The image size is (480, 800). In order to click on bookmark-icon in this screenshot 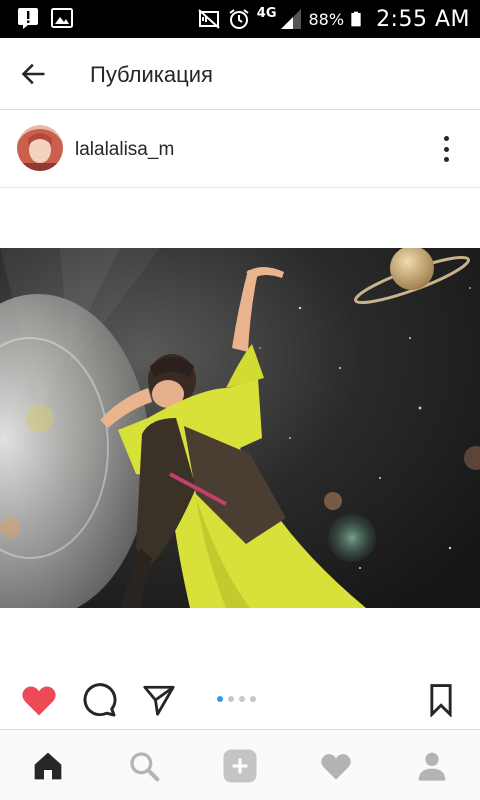, I will do `click(441, 700)`.